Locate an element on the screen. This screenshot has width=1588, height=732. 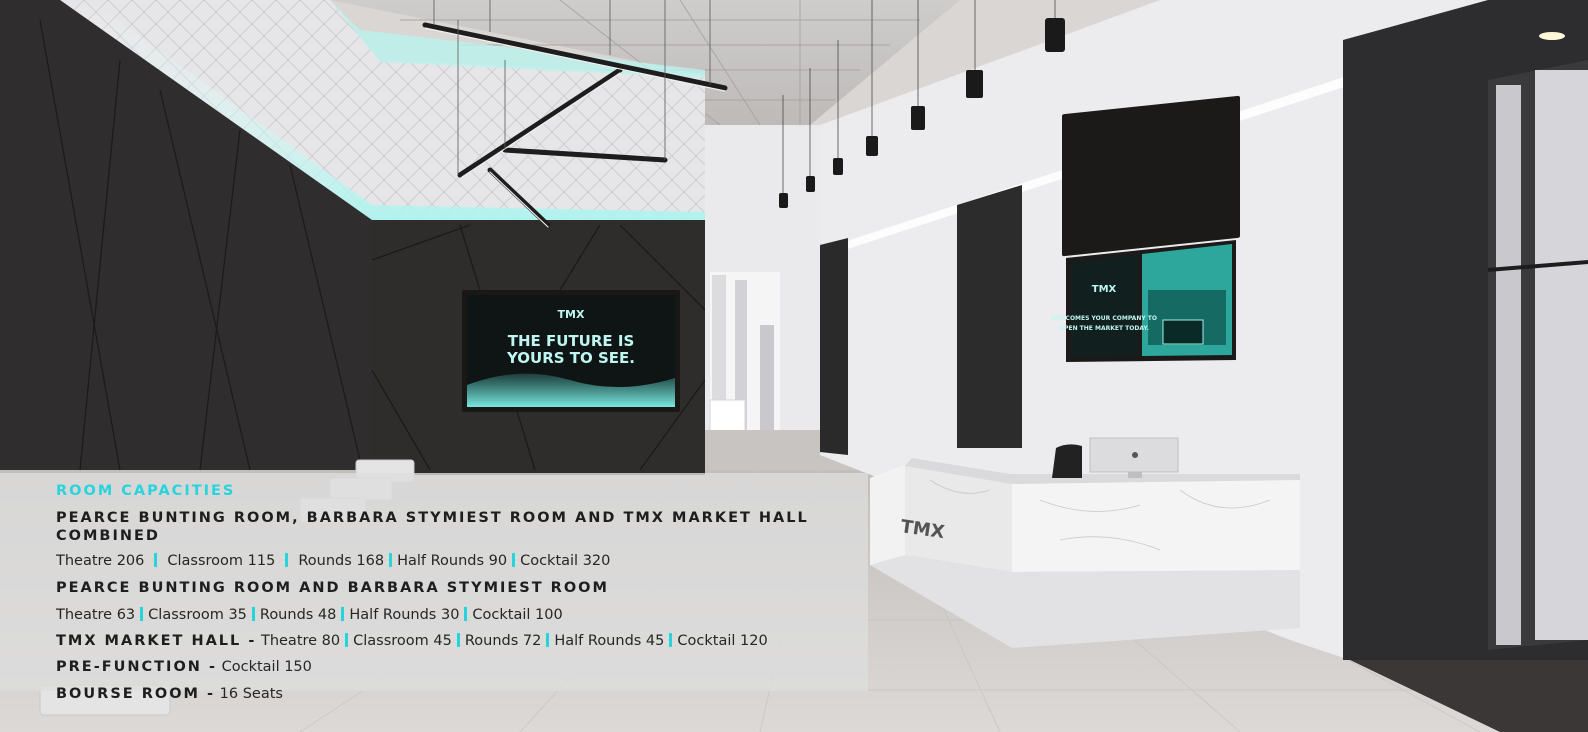
pre-function-heading: PRE-FUNCTION - is located at coordinates (136, 667).